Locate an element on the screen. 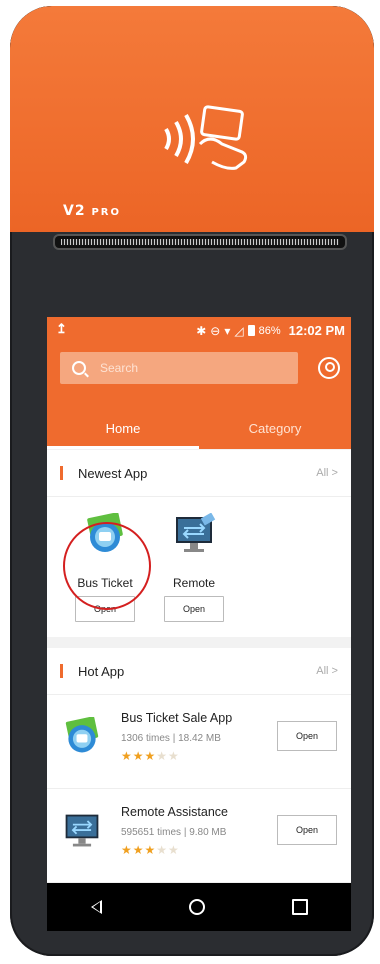  highlight-circle is located at coordinates (107, 566).